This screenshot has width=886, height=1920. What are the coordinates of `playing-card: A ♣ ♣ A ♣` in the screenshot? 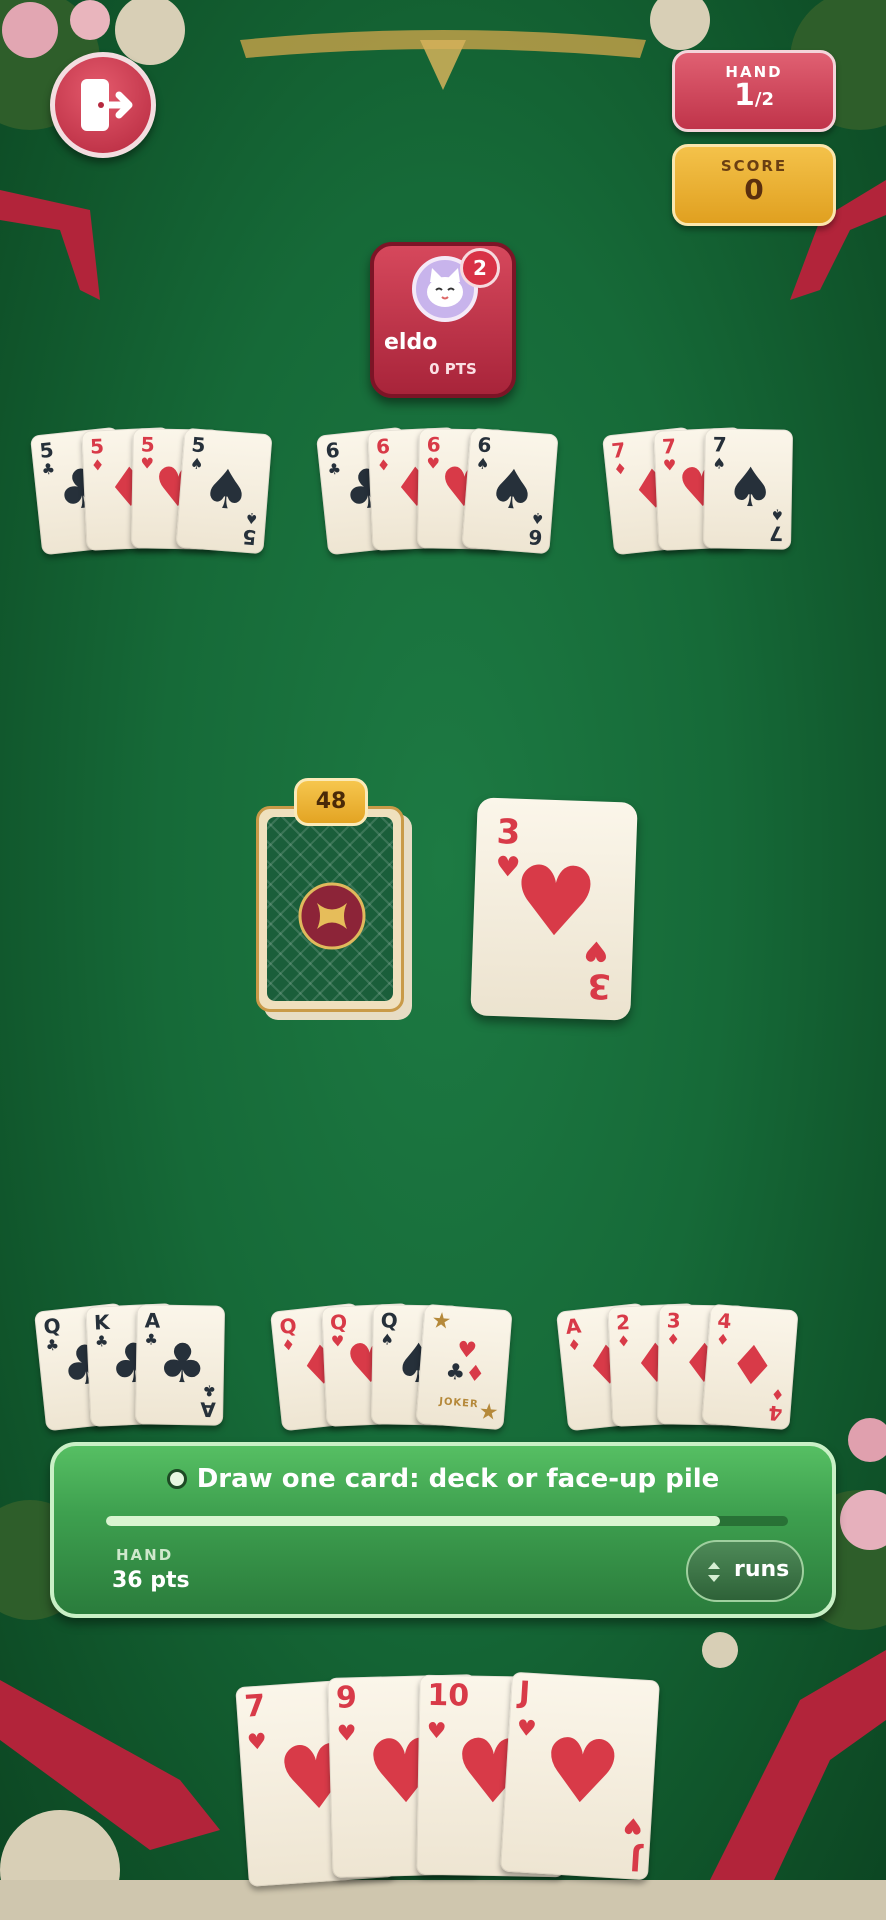 It's located at (180, 1365).